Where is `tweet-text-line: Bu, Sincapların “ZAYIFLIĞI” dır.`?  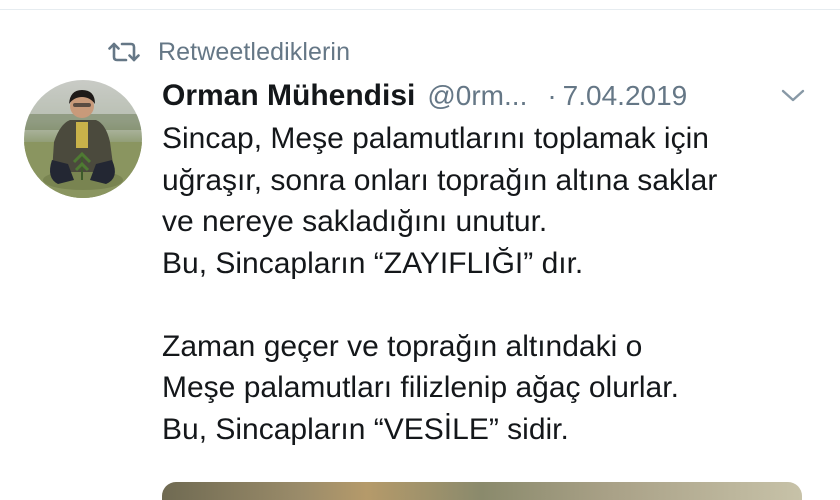
tweet-text-line: Bu, Sincapların “ZAYIFLIĞI” dır. is located at coordinates (373, 263).